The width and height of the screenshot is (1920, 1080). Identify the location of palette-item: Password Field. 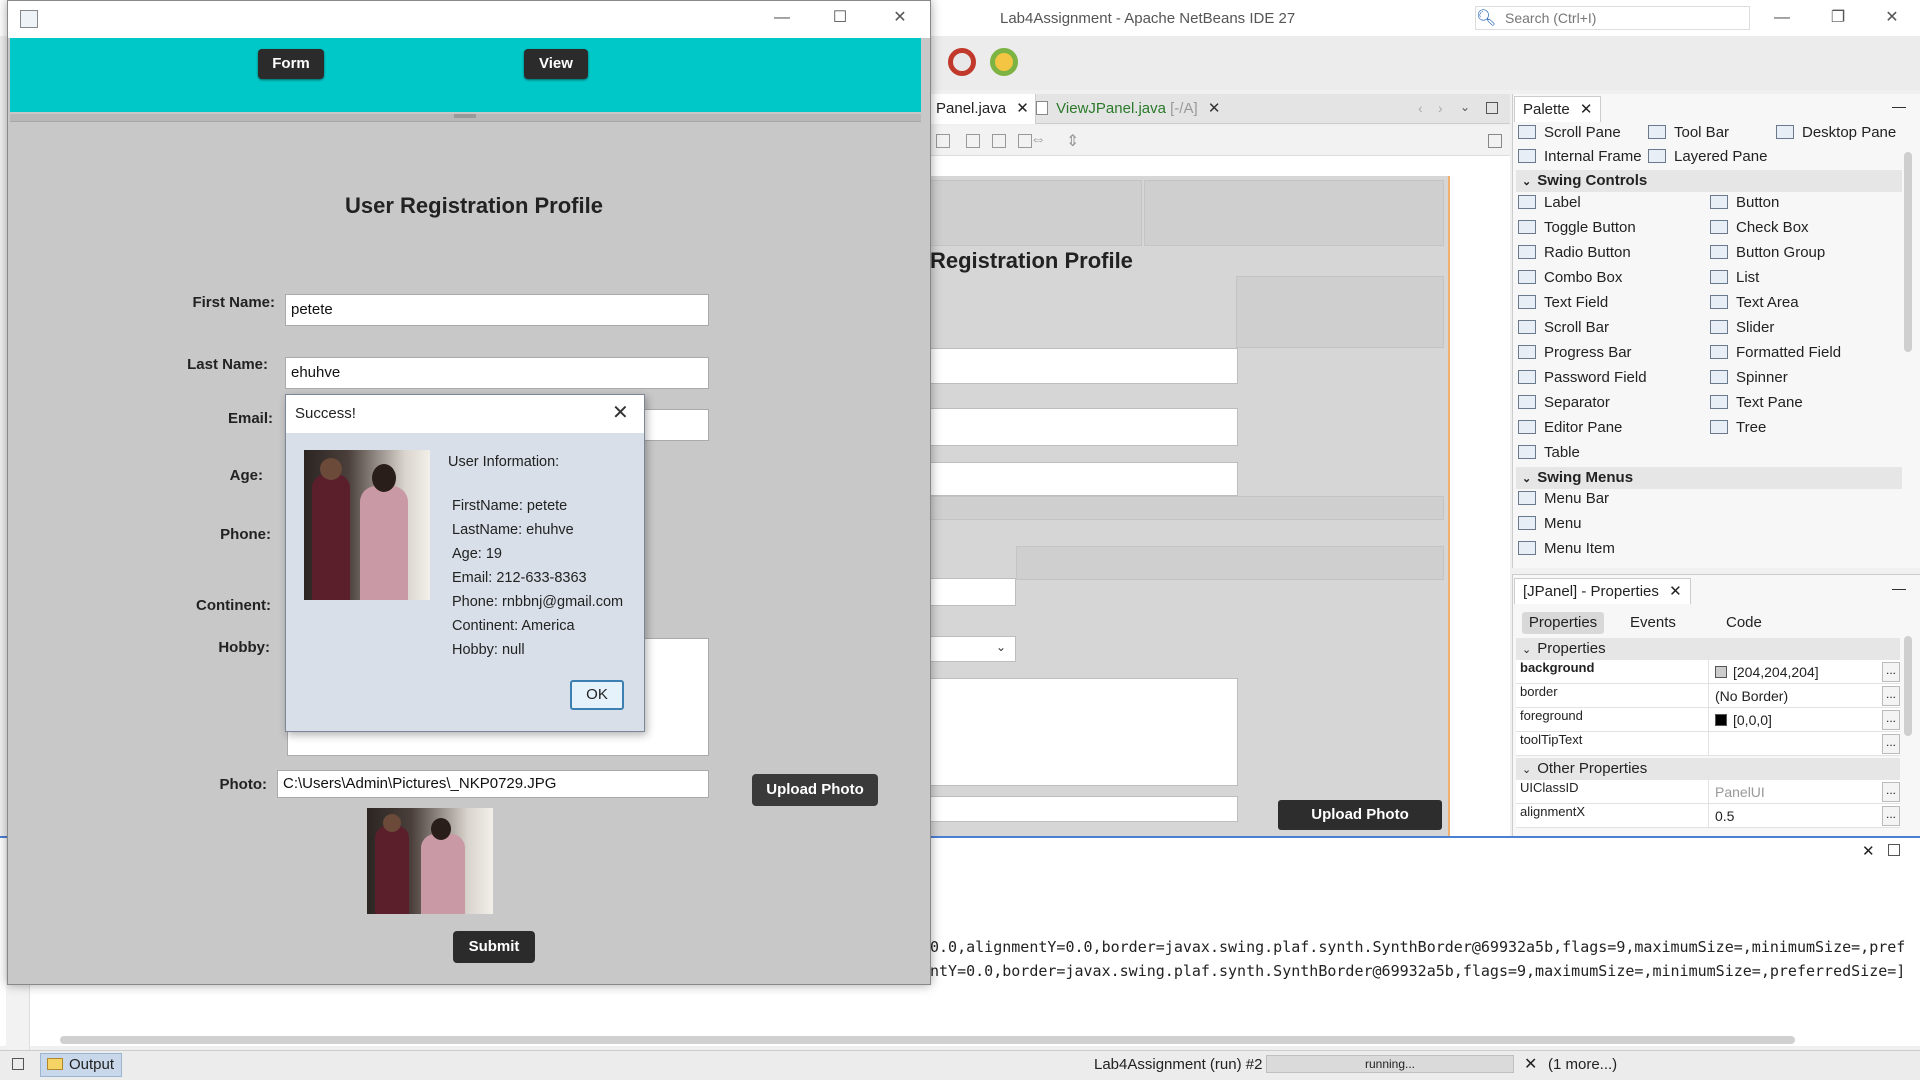
(1582, 378).